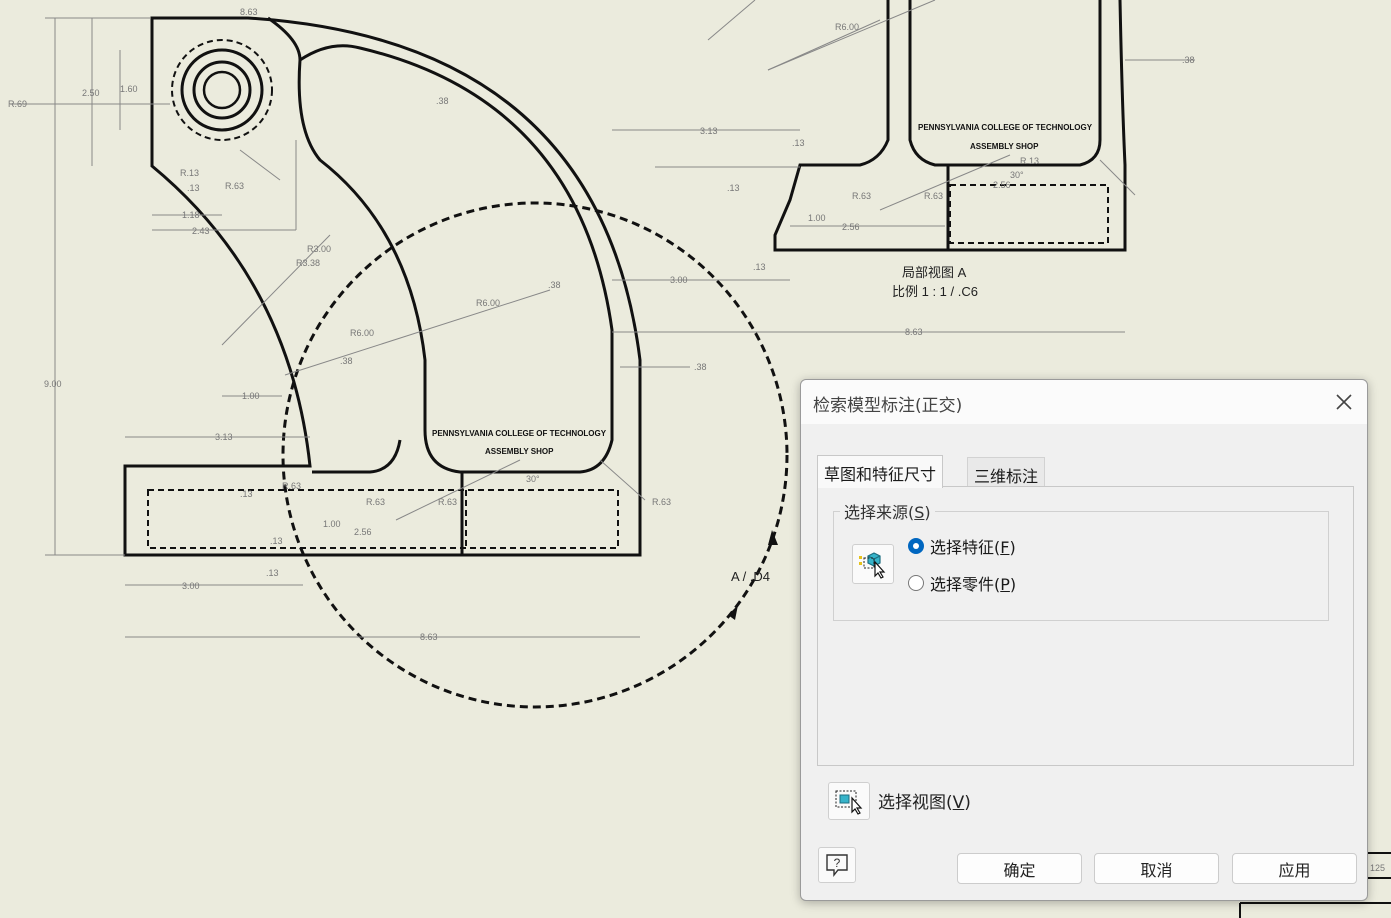 The image size is (1391, 918). Describe the element at coordinates (519, 451) in the screenshot. I see `engraving-line-2: ASSEMBLY SHOP` at that location.